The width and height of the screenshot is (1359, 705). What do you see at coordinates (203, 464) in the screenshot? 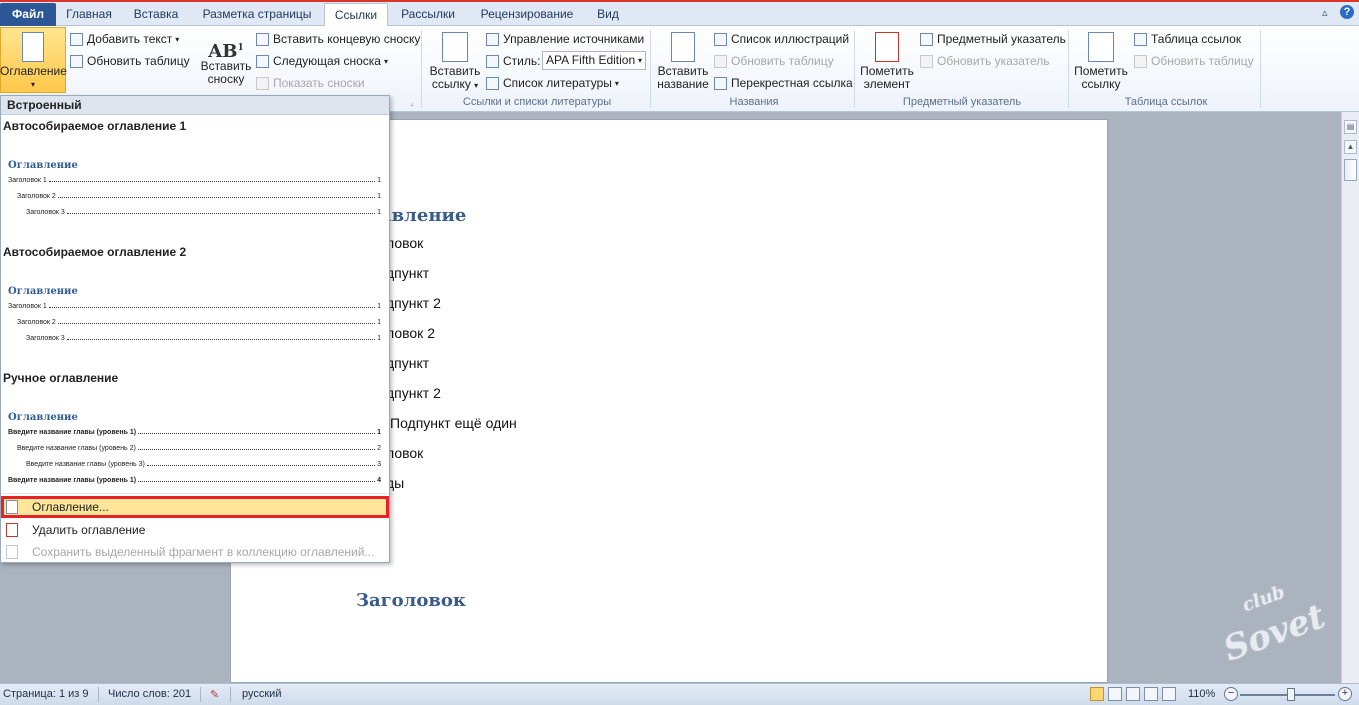
I see `preview-line: Введите название главы (уровень 3) 3` at bounding box center [203, 464].